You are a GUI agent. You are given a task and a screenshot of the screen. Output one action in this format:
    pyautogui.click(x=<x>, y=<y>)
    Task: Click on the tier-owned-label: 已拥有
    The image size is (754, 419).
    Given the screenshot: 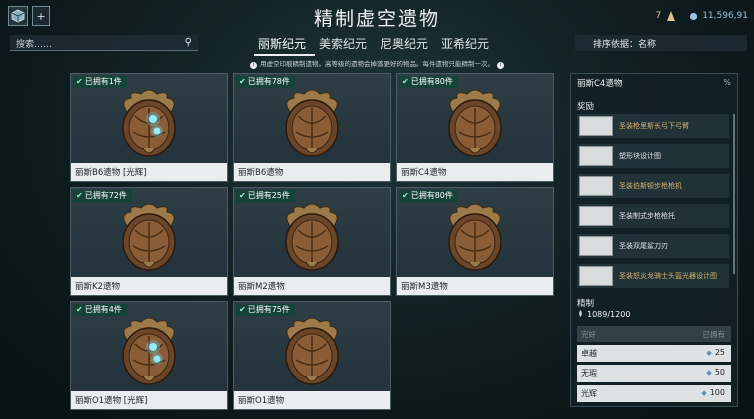 What is the action you would take?
    pyautogui.click(x=714, y=334)
    